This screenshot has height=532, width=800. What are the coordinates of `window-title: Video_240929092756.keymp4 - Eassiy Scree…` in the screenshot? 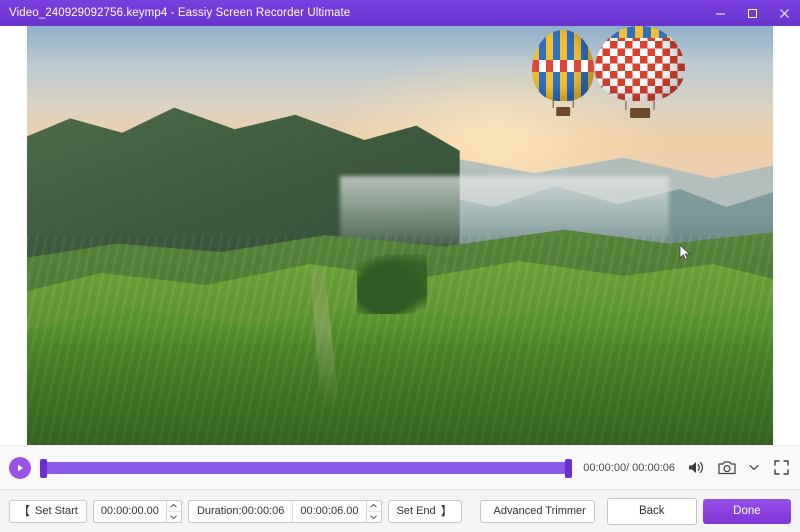 It's located at (180, 13).